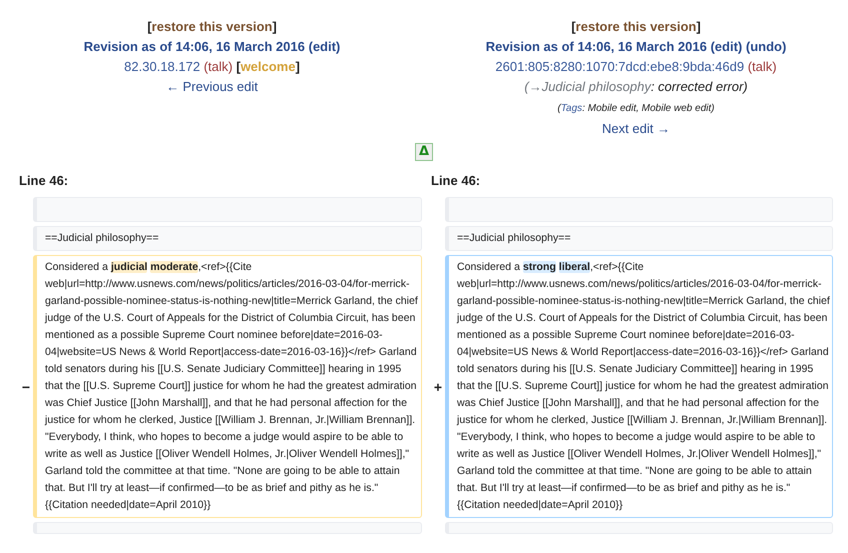 The width and height of the screenshot is (848, 553). I want to click on tags-link: Tags, so click(571, 108).